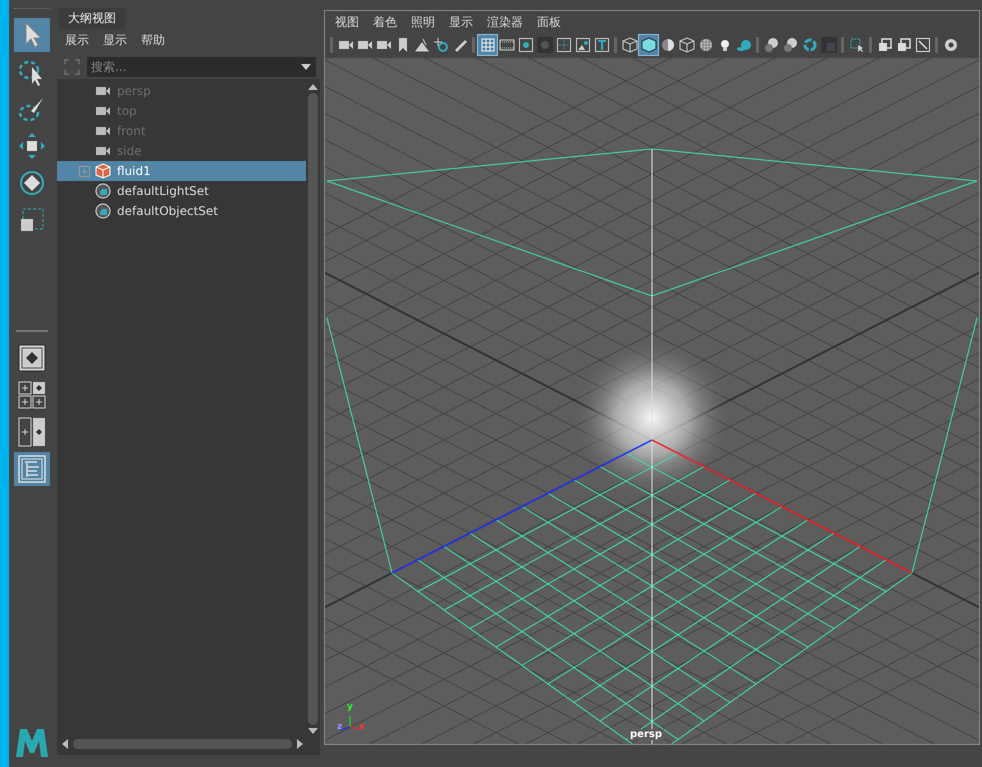 The image size is (982, 767). I want to click on darkdot-icon, so click(544, 45).